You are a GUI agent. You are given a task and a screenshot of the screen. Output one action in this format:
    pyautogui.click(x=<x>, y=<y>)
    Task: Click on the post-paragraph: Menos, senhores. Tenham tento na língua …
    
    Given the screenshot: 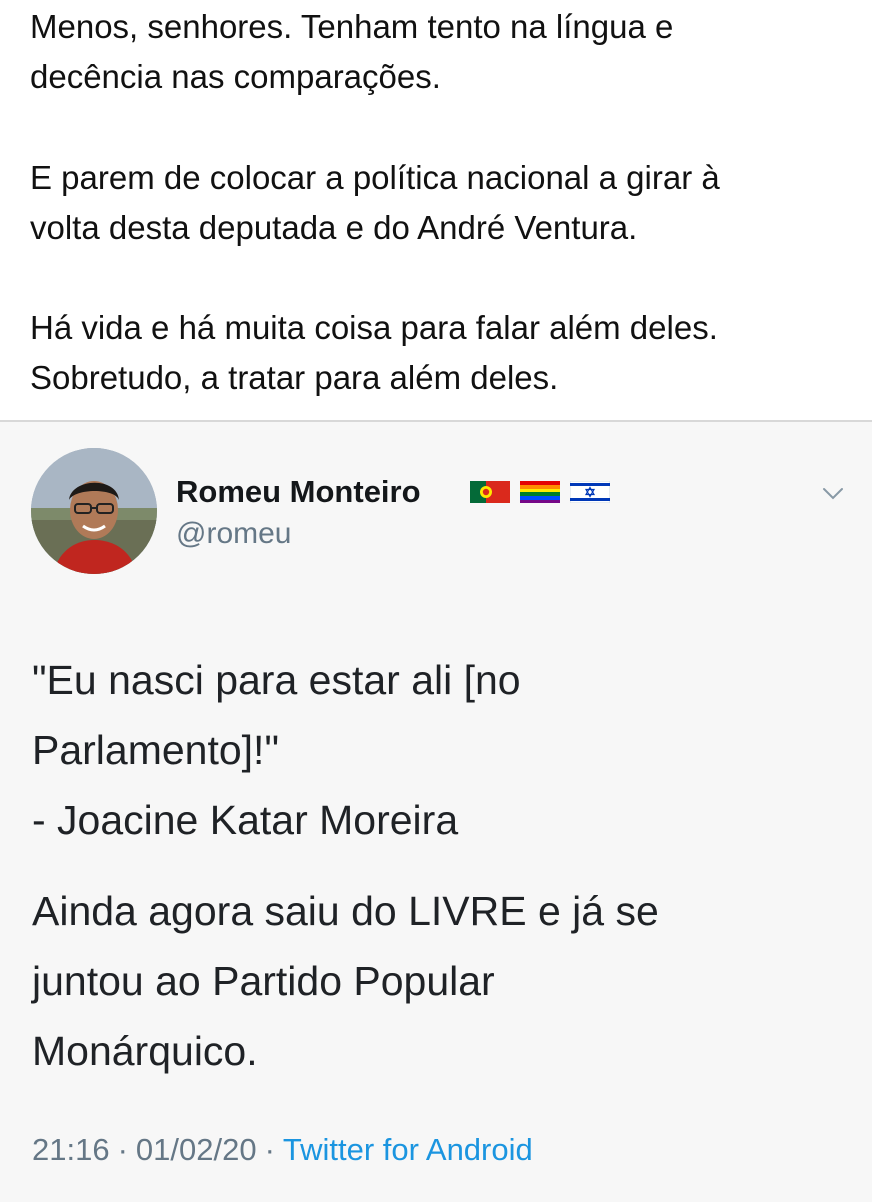 What is the action you would take?
    pyautogui.click(x=445, y=52)
    